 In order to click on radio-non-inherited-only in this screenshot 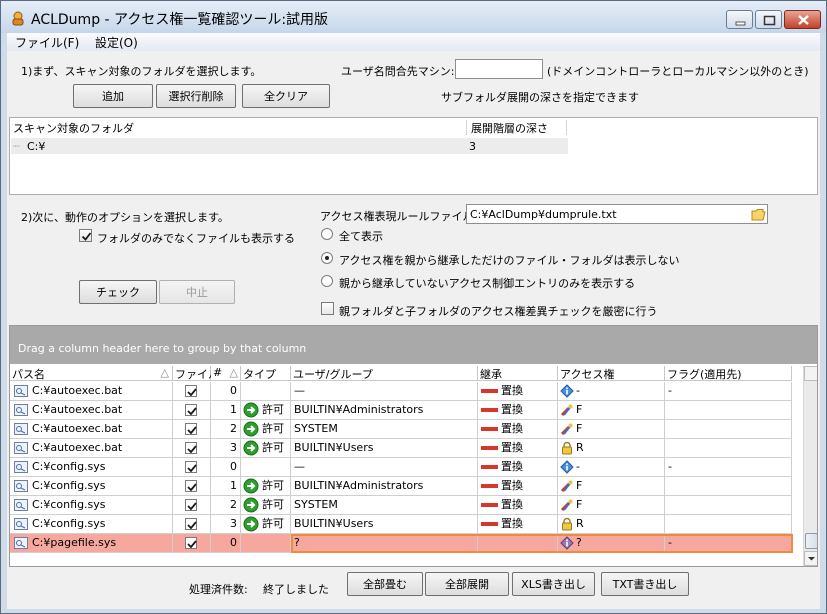, I will do `click(327, 281)`.